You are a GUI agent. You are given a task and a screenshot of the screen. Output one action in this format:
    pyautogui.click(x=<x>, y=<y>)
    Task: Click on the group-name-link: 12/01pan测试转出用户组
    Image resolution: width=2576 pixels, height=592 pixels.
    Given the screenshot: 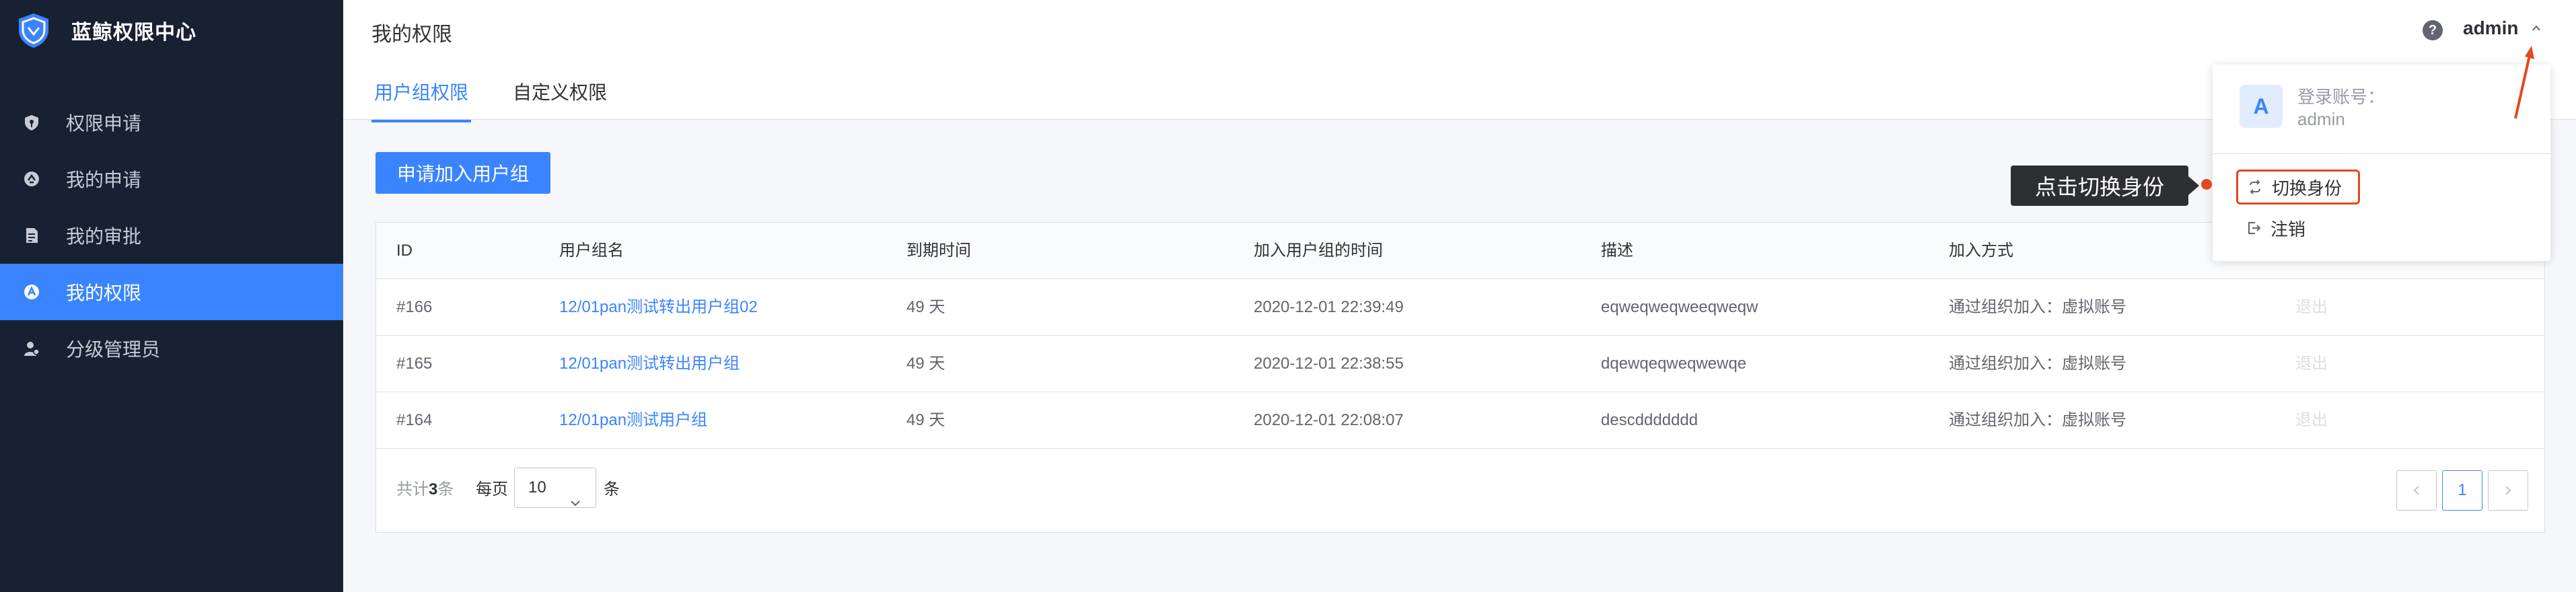 What is the action you would take?
    pyautogui.click(x=649, y=364)
    